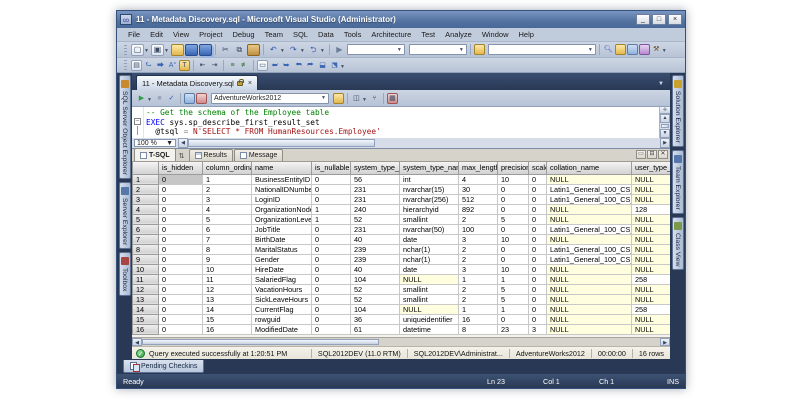 The image size is (800, 400). I want to click on column-header-column_ordinal: column_ordinal, so click(227, 168).